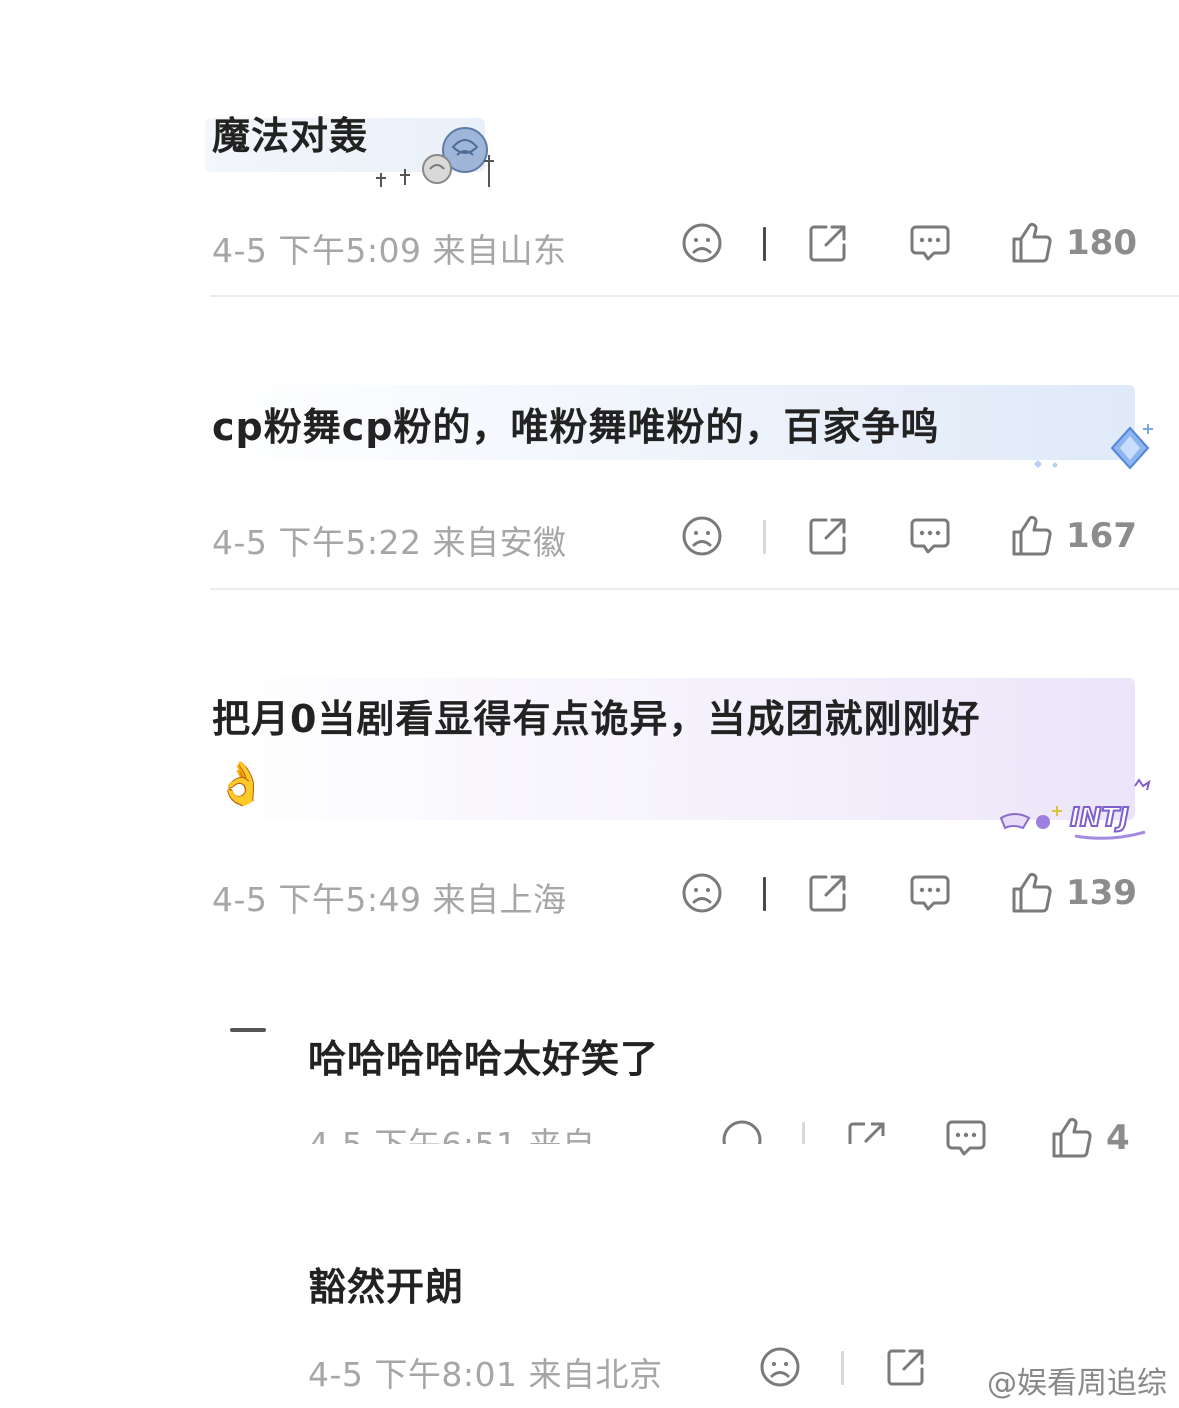 Image resolution: width=1179 pixels, height=1408 pixels. I want to click on comment-text: 豁然开朗, so click(386, 1287).